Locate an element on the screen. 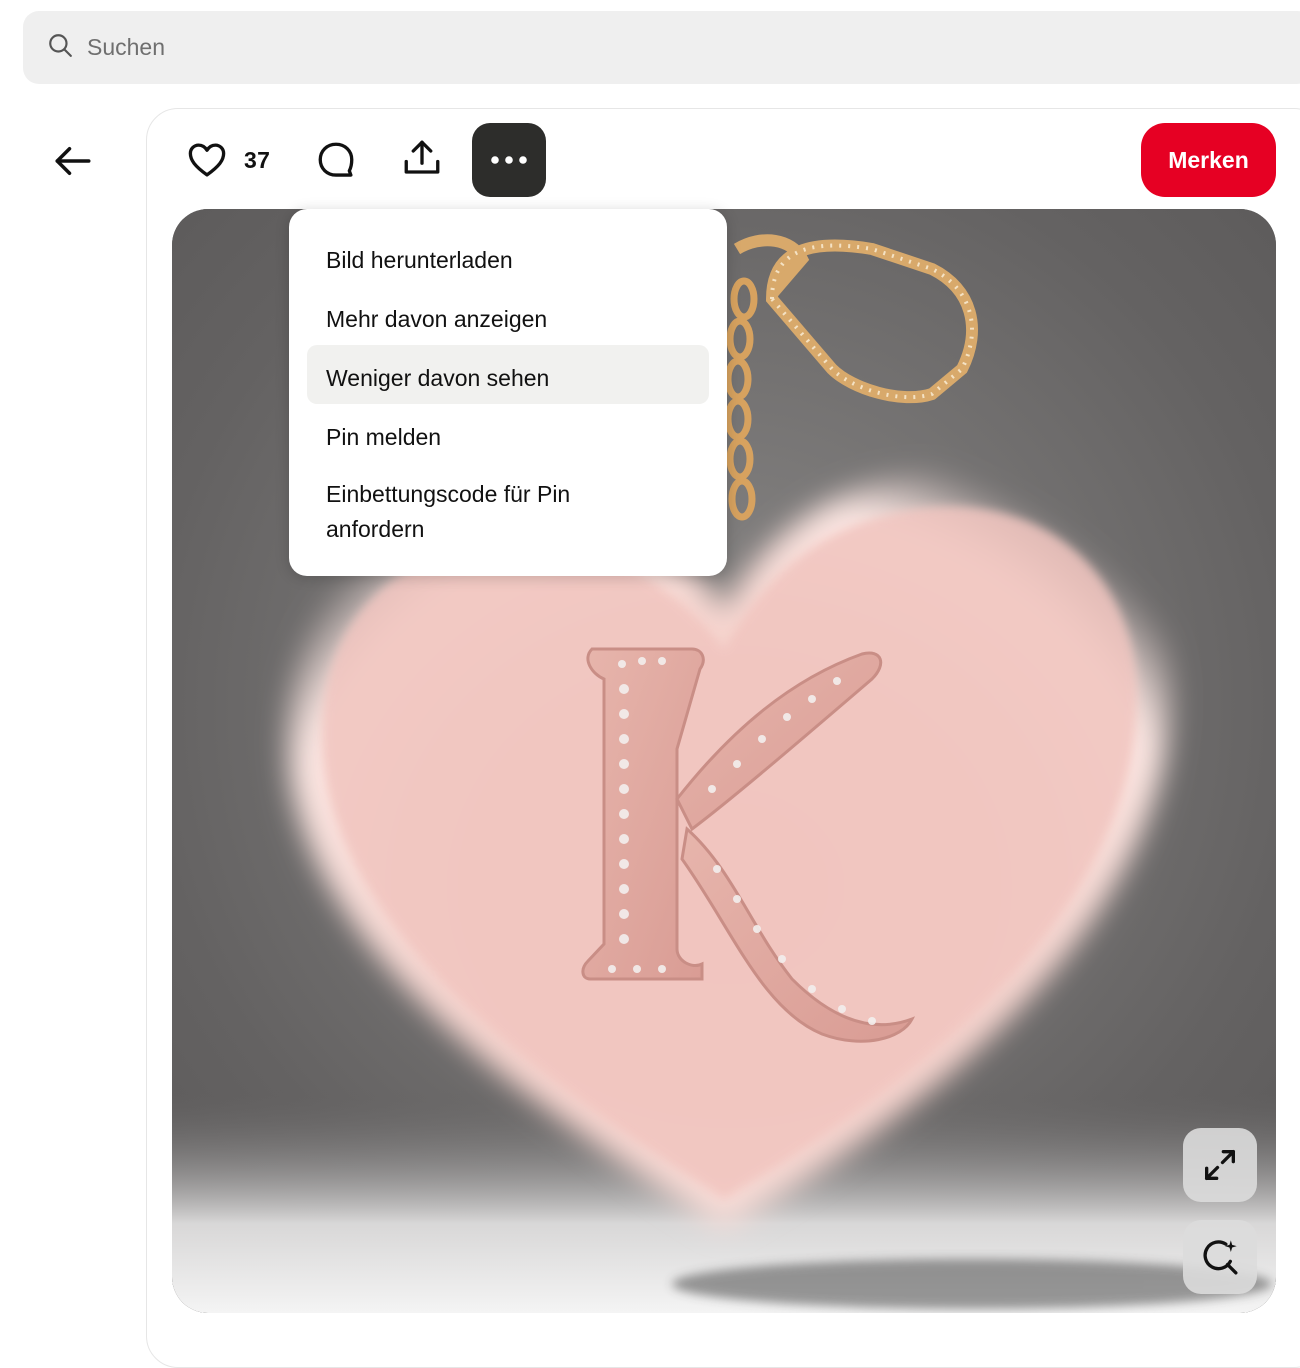 The height and width of the screenshot is (1368, 1300). pin-action-bar: 37 Merken is located at coordinates (723, 160).